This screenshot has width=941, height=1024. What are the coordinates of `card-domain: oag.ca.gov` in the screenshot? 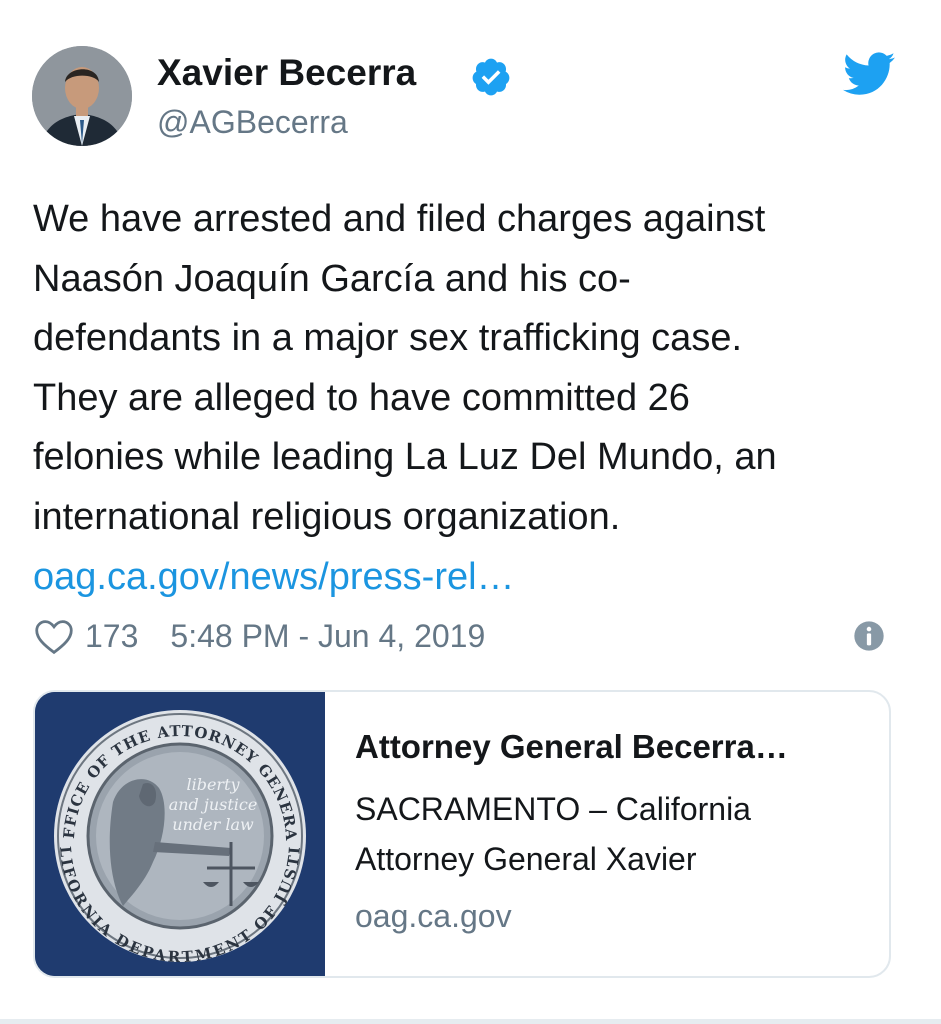 It's located at (433, 916).